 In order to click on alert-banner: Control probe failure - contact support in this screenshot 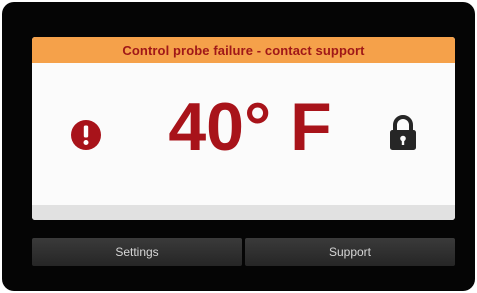, I will do `click(243, 50)`.